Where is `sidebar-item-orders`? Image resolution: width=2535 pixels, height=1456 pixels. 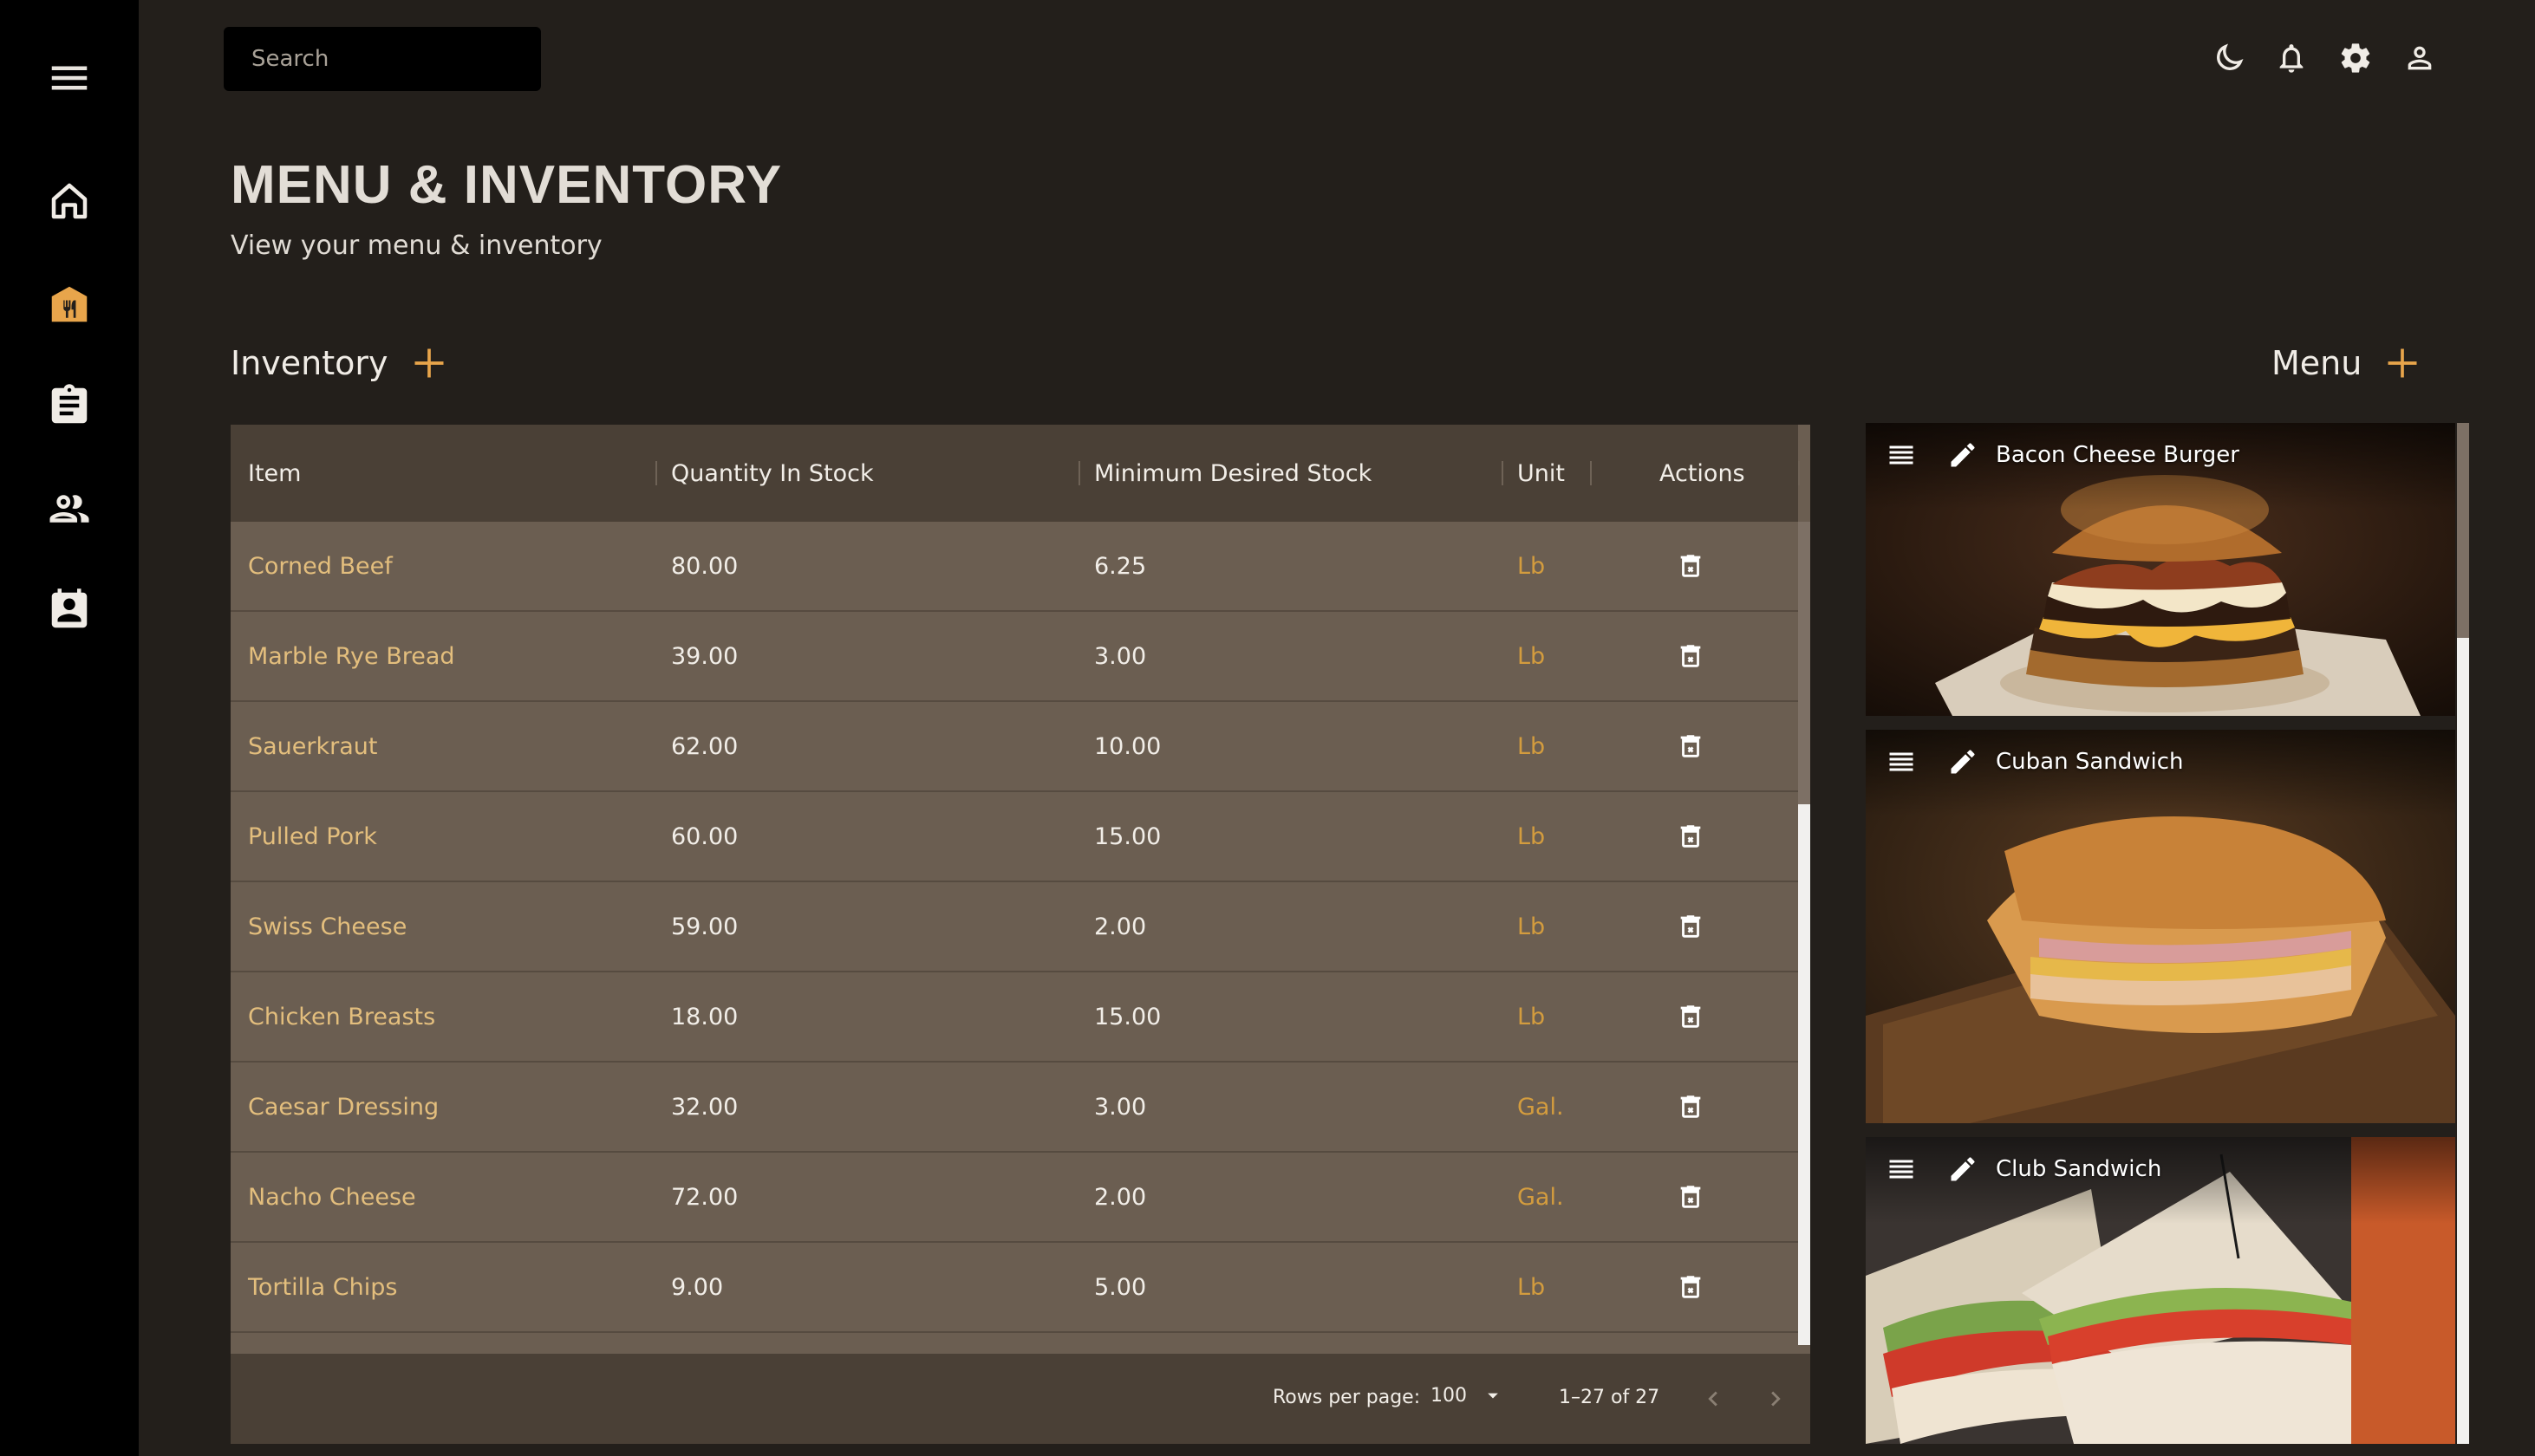
sidebar-item-orders is located at coordinates (69, 405).